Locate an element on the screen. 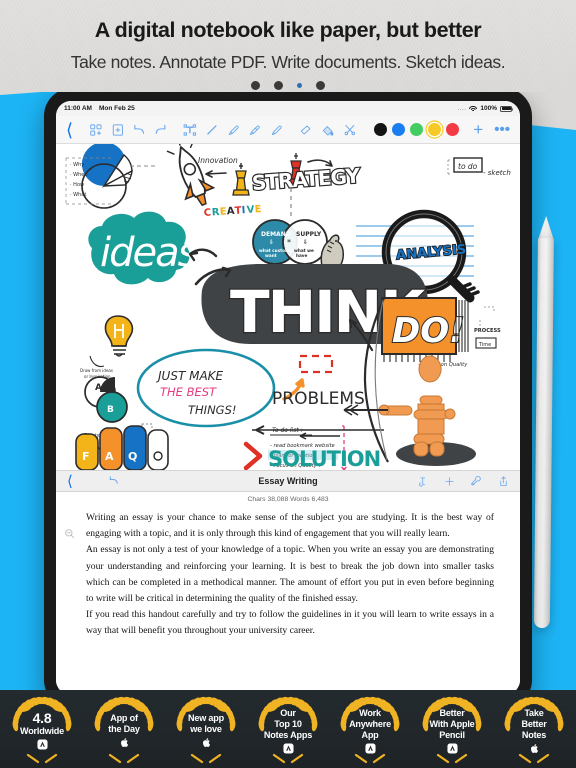 The width and height of the screenshot is (576, 768). svg-text: THE BEST is located at coordinates (188, 392).